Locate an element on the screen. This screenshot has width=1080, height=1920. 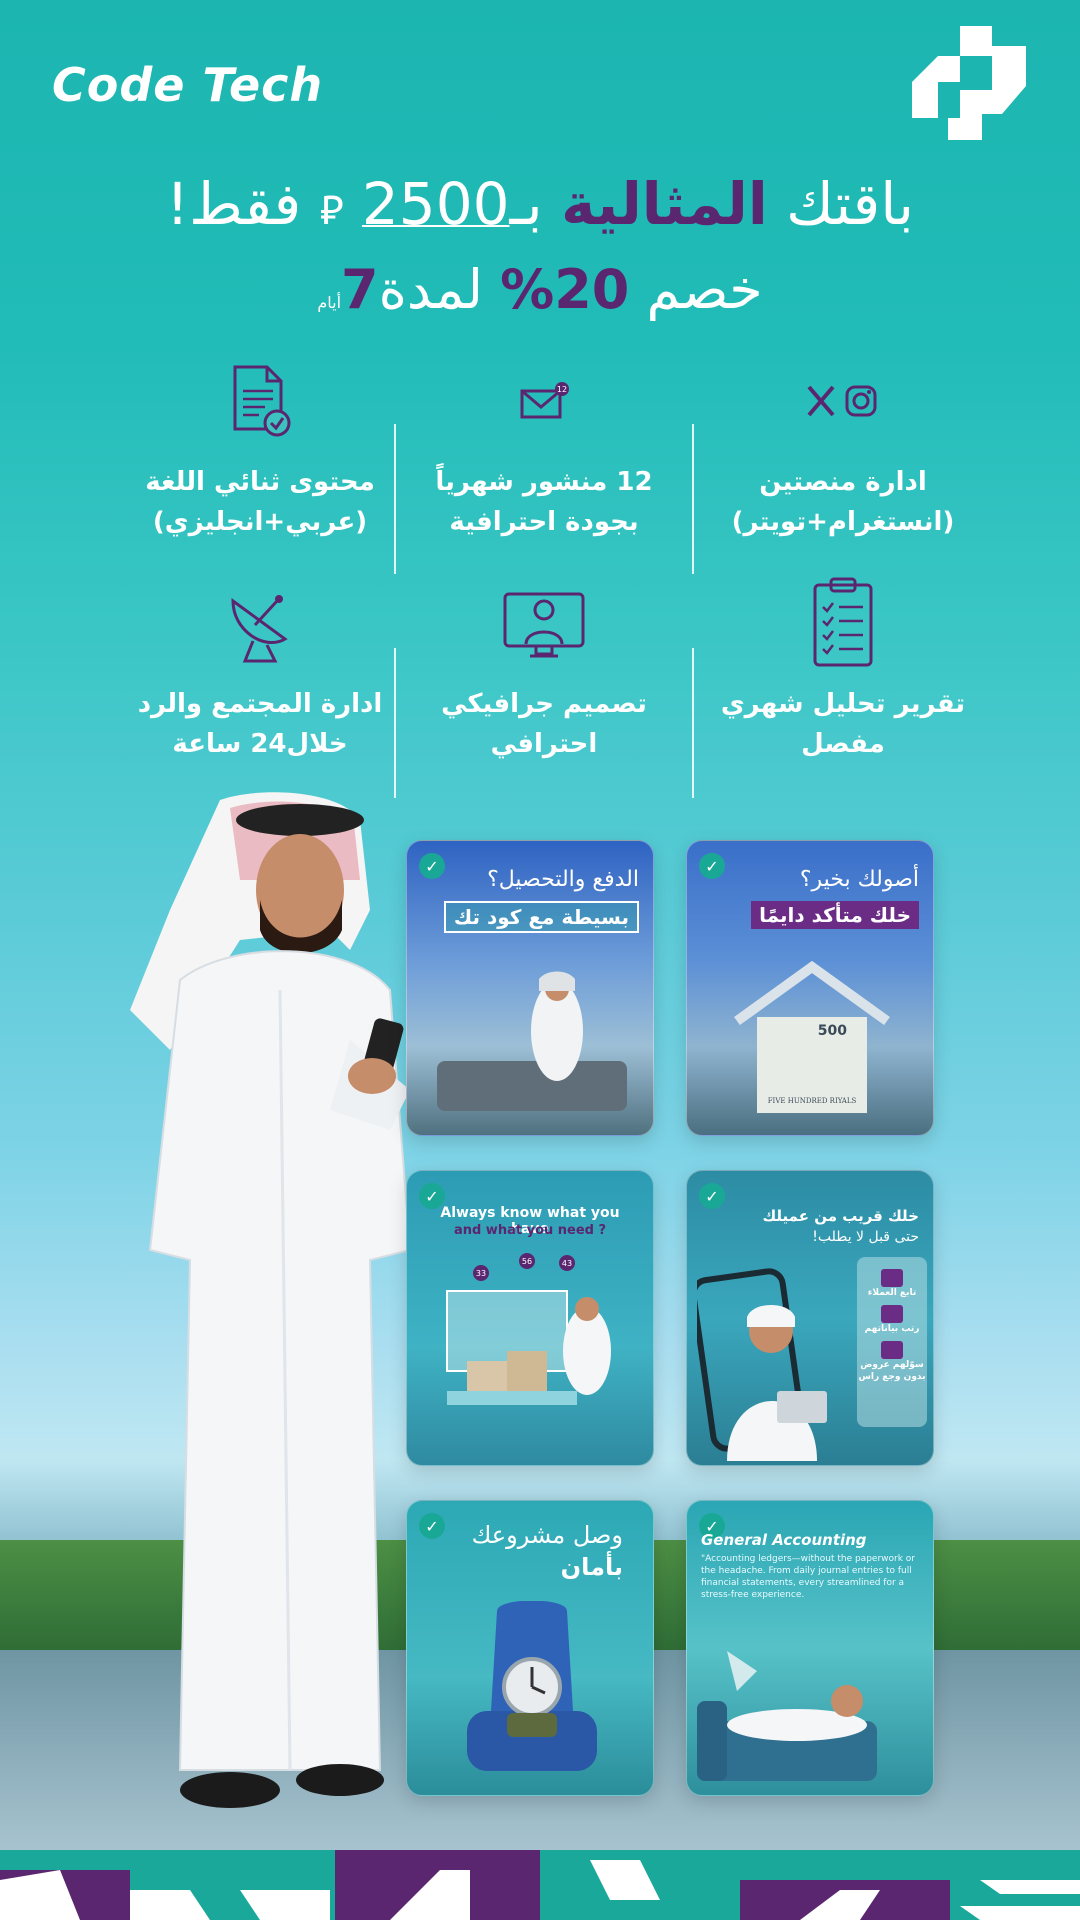
card-title: خلك قريب من عميلك is located at coordinates (840, 1216).